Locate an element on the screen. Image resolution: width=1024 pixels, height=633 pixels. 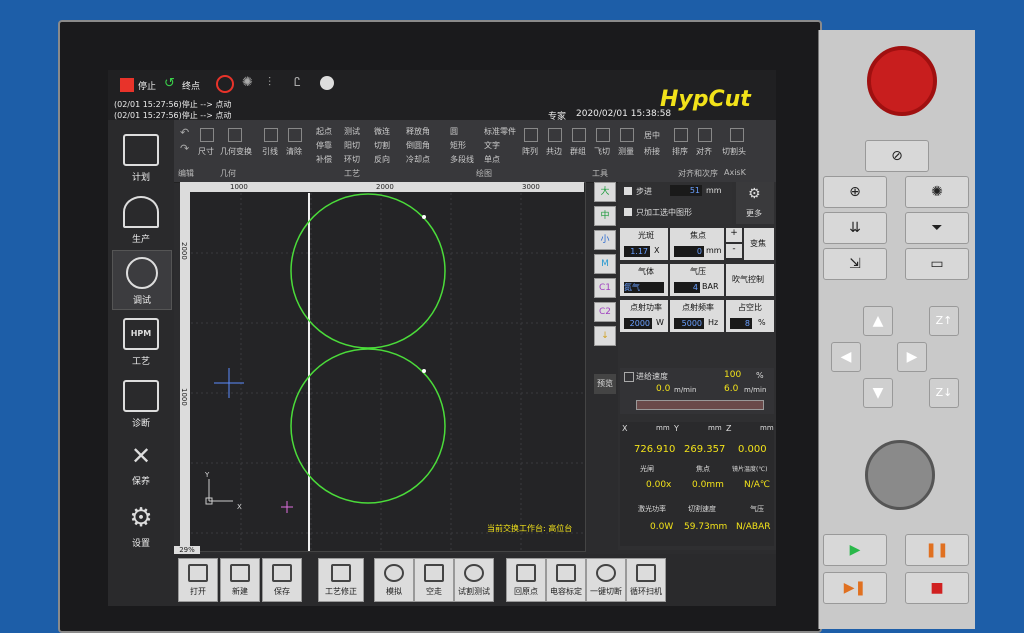
tool-cut: 切割 is located at coordinates (382, 145).